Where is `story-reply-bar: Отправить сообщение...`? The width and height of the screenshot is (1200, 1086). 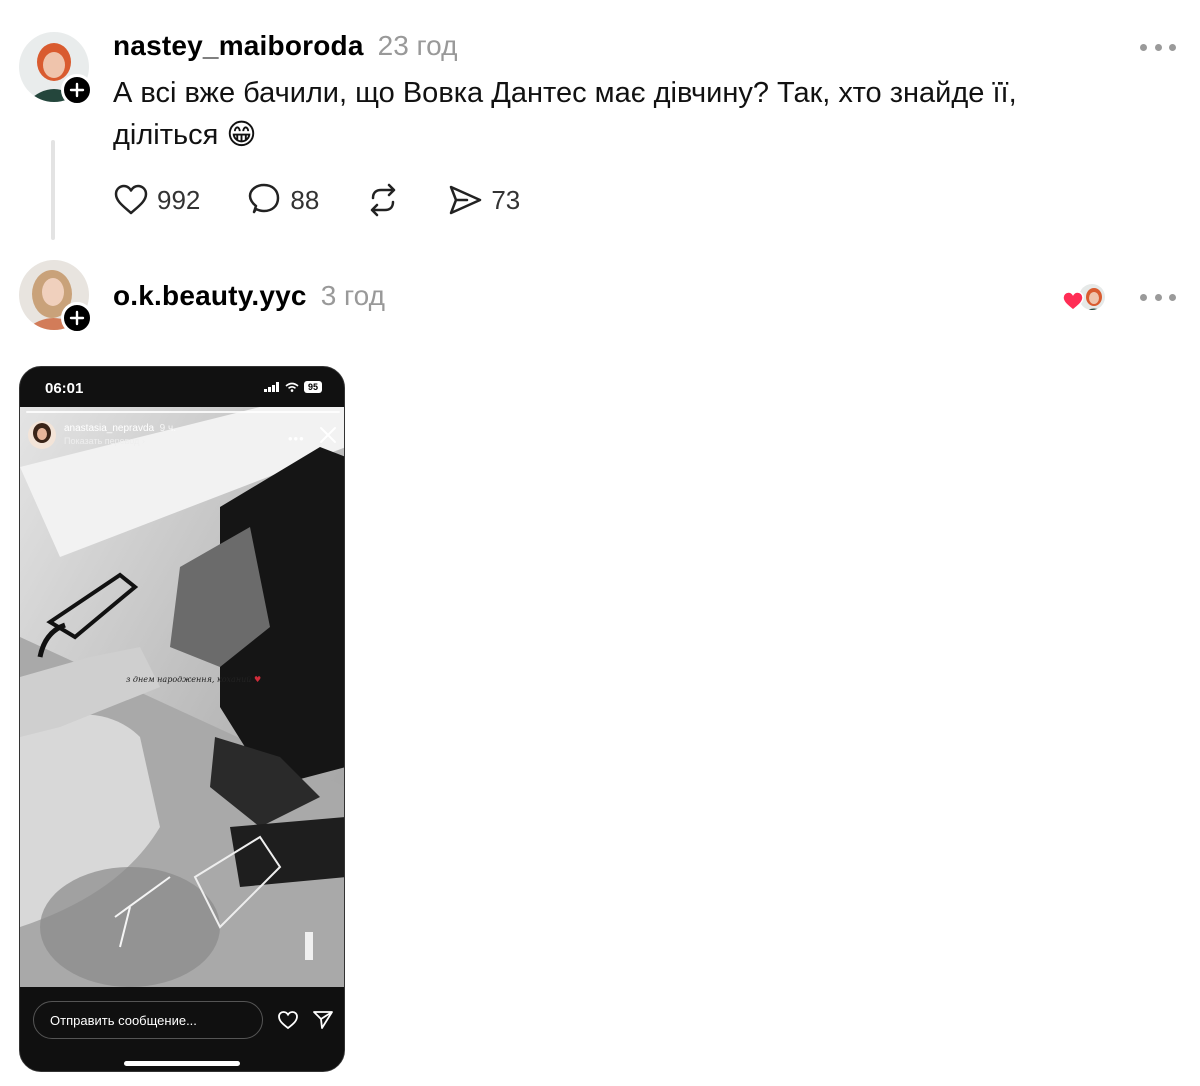 story-reply-bar: Отправить сообщение... is located at coordinates (182, 1029).